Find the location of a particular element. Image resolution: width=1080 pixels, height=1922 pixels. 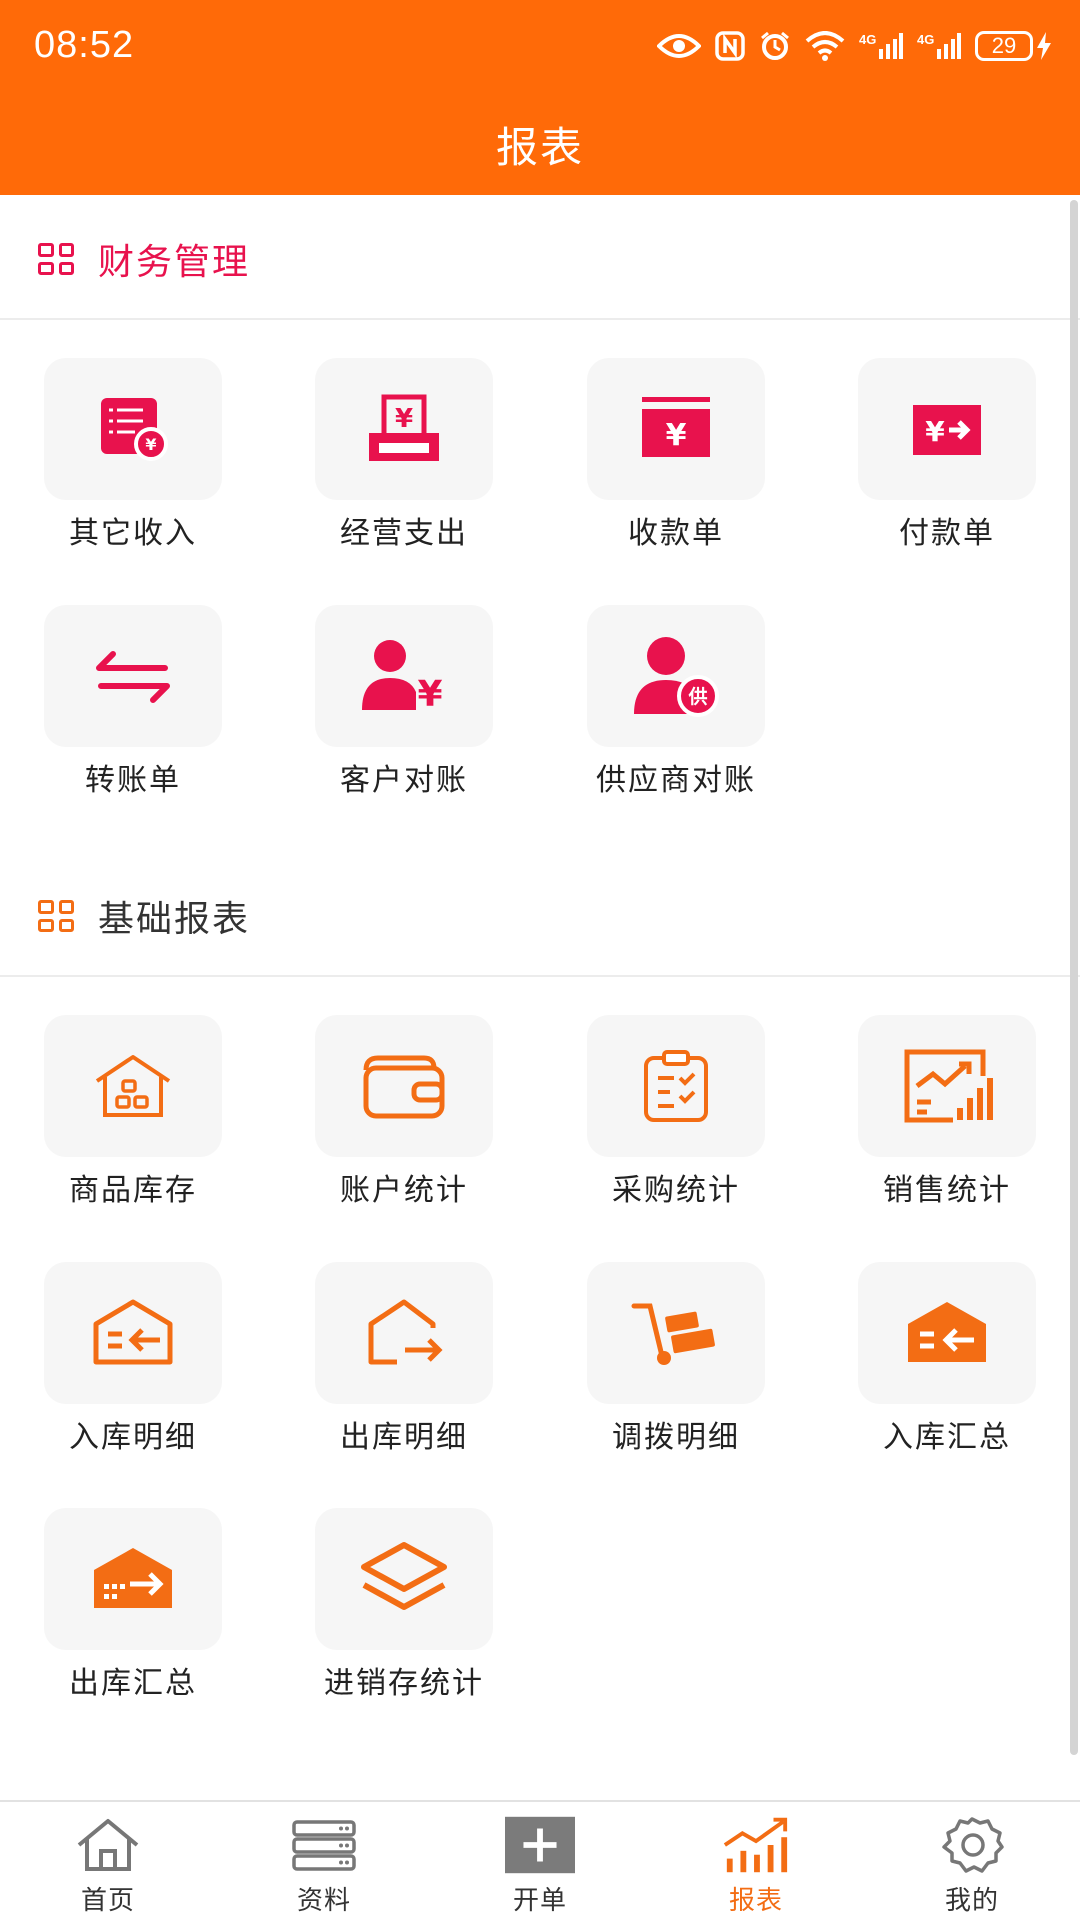

tile-label: 入库明细 is located at coordinates (133, 1437).